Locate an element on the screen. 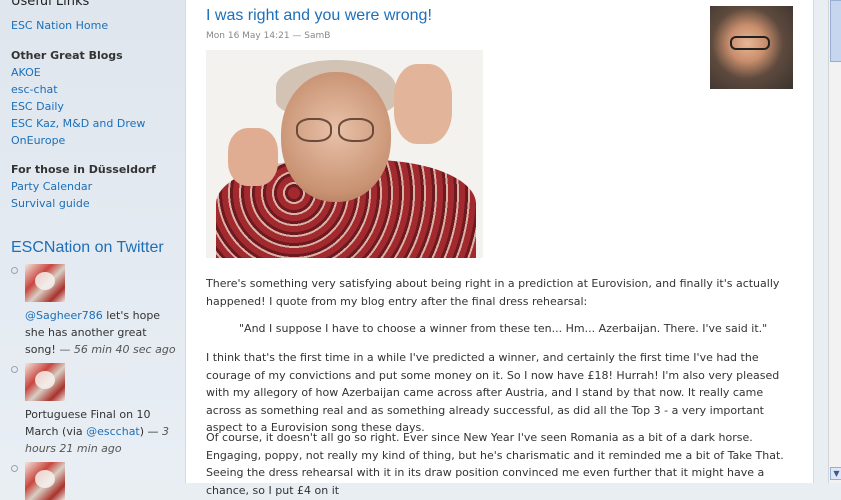 The image size is (841, 500). tweet-2-via-prefix: March (via is located at coordinates (56, 431).